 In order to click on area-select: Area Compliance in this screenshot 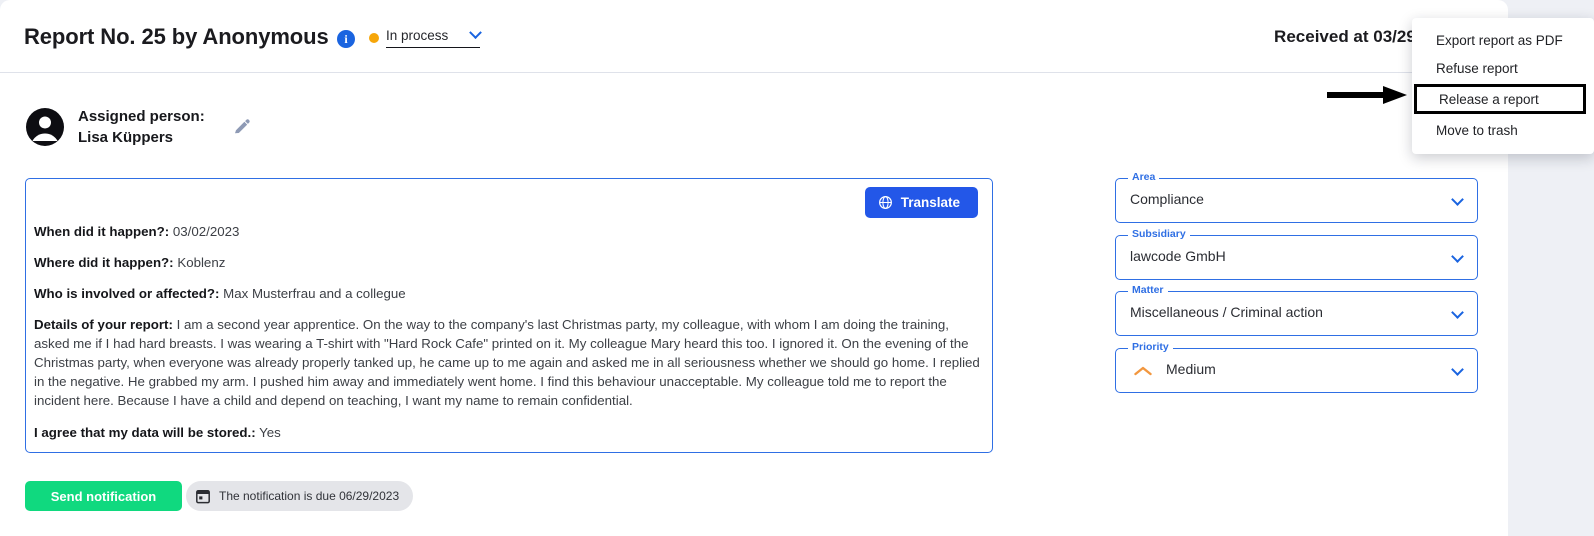, I will do `click(1296, 197)`.